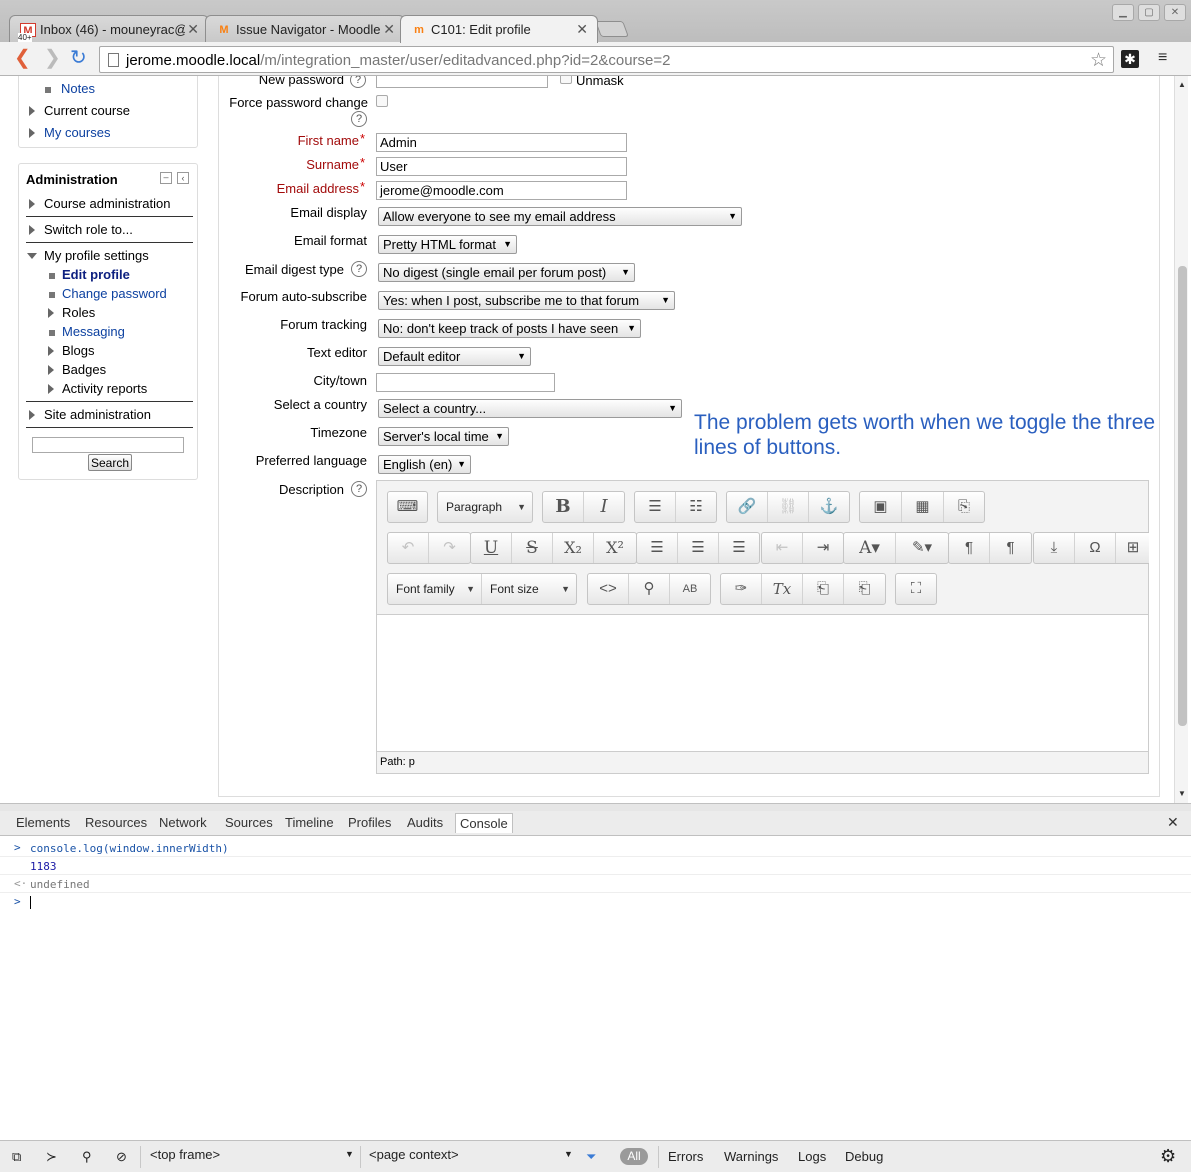 This screenshot has width=1191, height=1172. What do you see at coordinates (634, 1156) in the screenshot?
I see `filter-all: All` at bounding box center [634, 1156].